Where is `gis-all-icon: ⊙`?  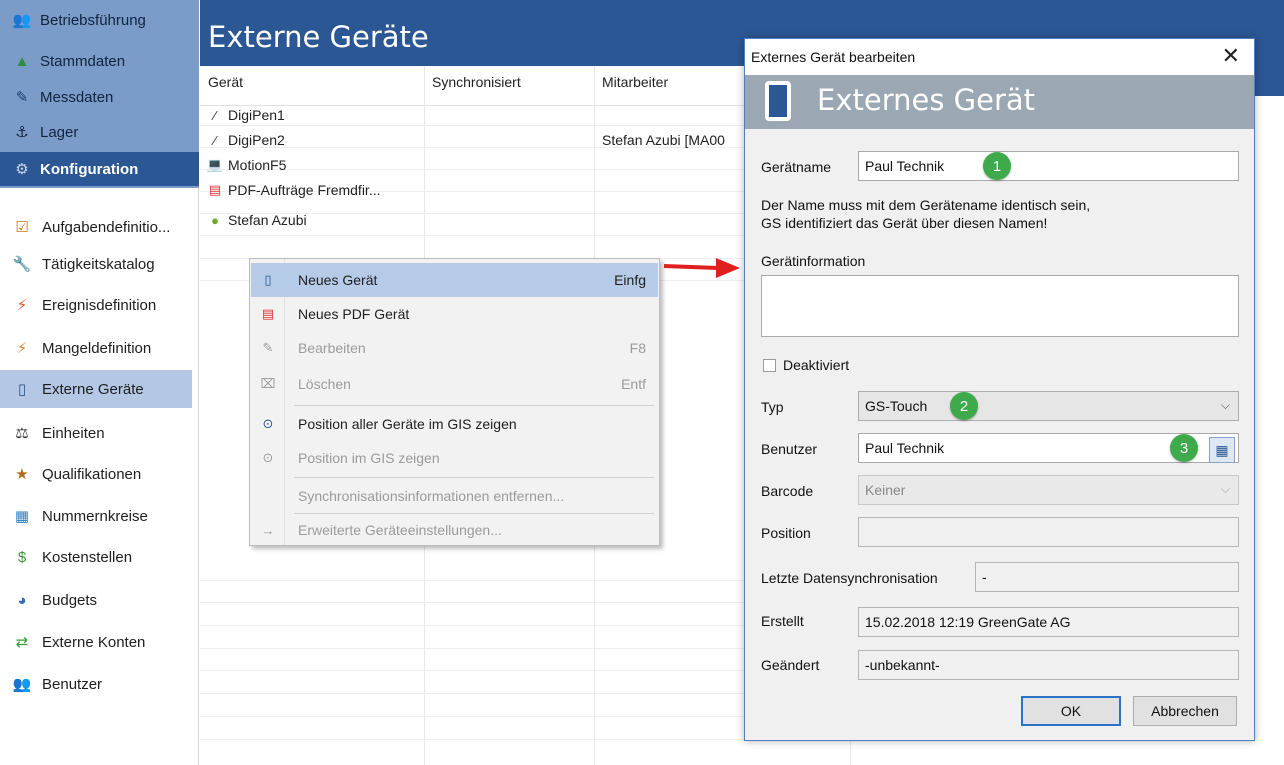 gis-all-icon: ⊙ is located at coordinates (268, 423).